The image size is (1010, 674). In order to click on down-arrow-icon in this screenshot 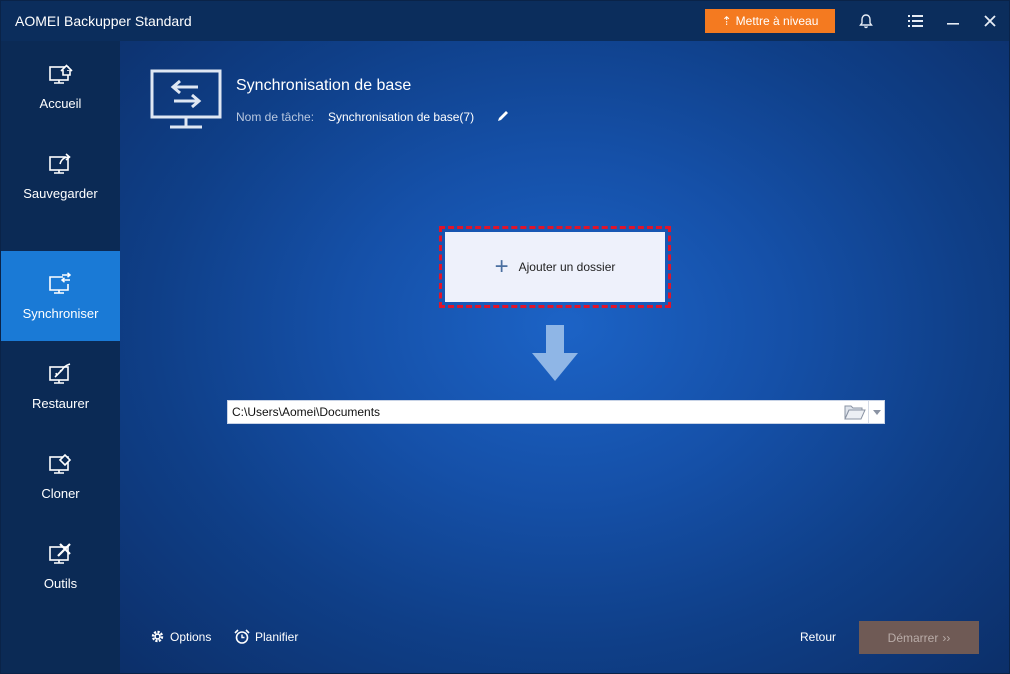, I will do `click(555, 353)`.